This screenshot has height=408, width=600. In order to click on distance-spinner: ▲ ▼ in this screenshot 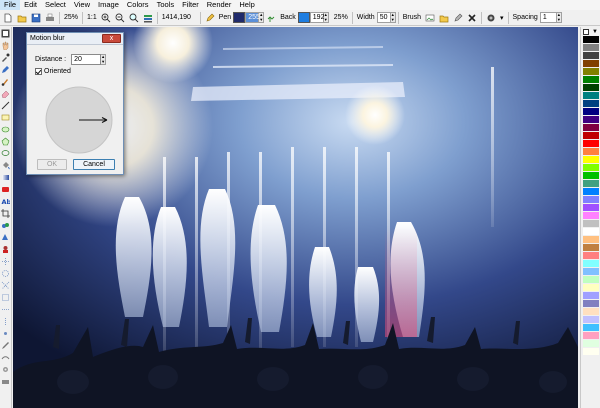, I will do `click(104, 59)`.